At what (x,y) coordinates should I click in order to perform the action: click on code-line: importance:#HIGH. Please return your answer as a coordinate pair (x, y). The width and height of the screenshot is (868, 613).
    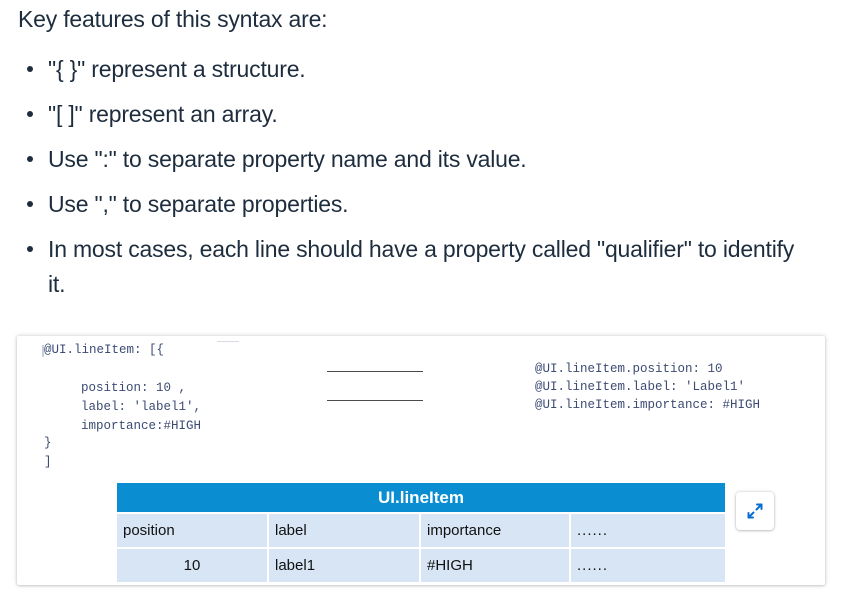
    Looking at the image, I should click on (141, 426).